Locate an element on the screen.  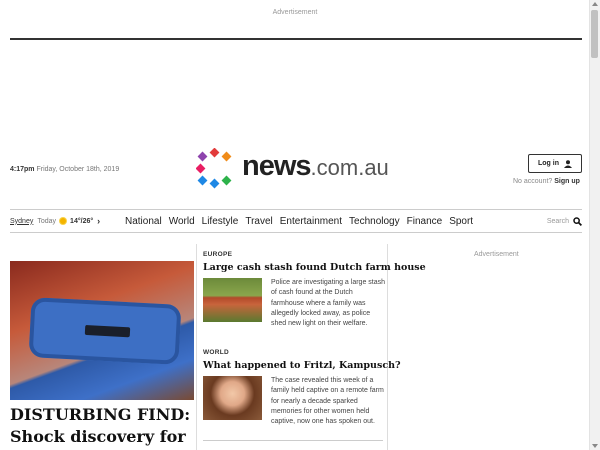
signup-link: Sign up is located at coordinates (567, 181).